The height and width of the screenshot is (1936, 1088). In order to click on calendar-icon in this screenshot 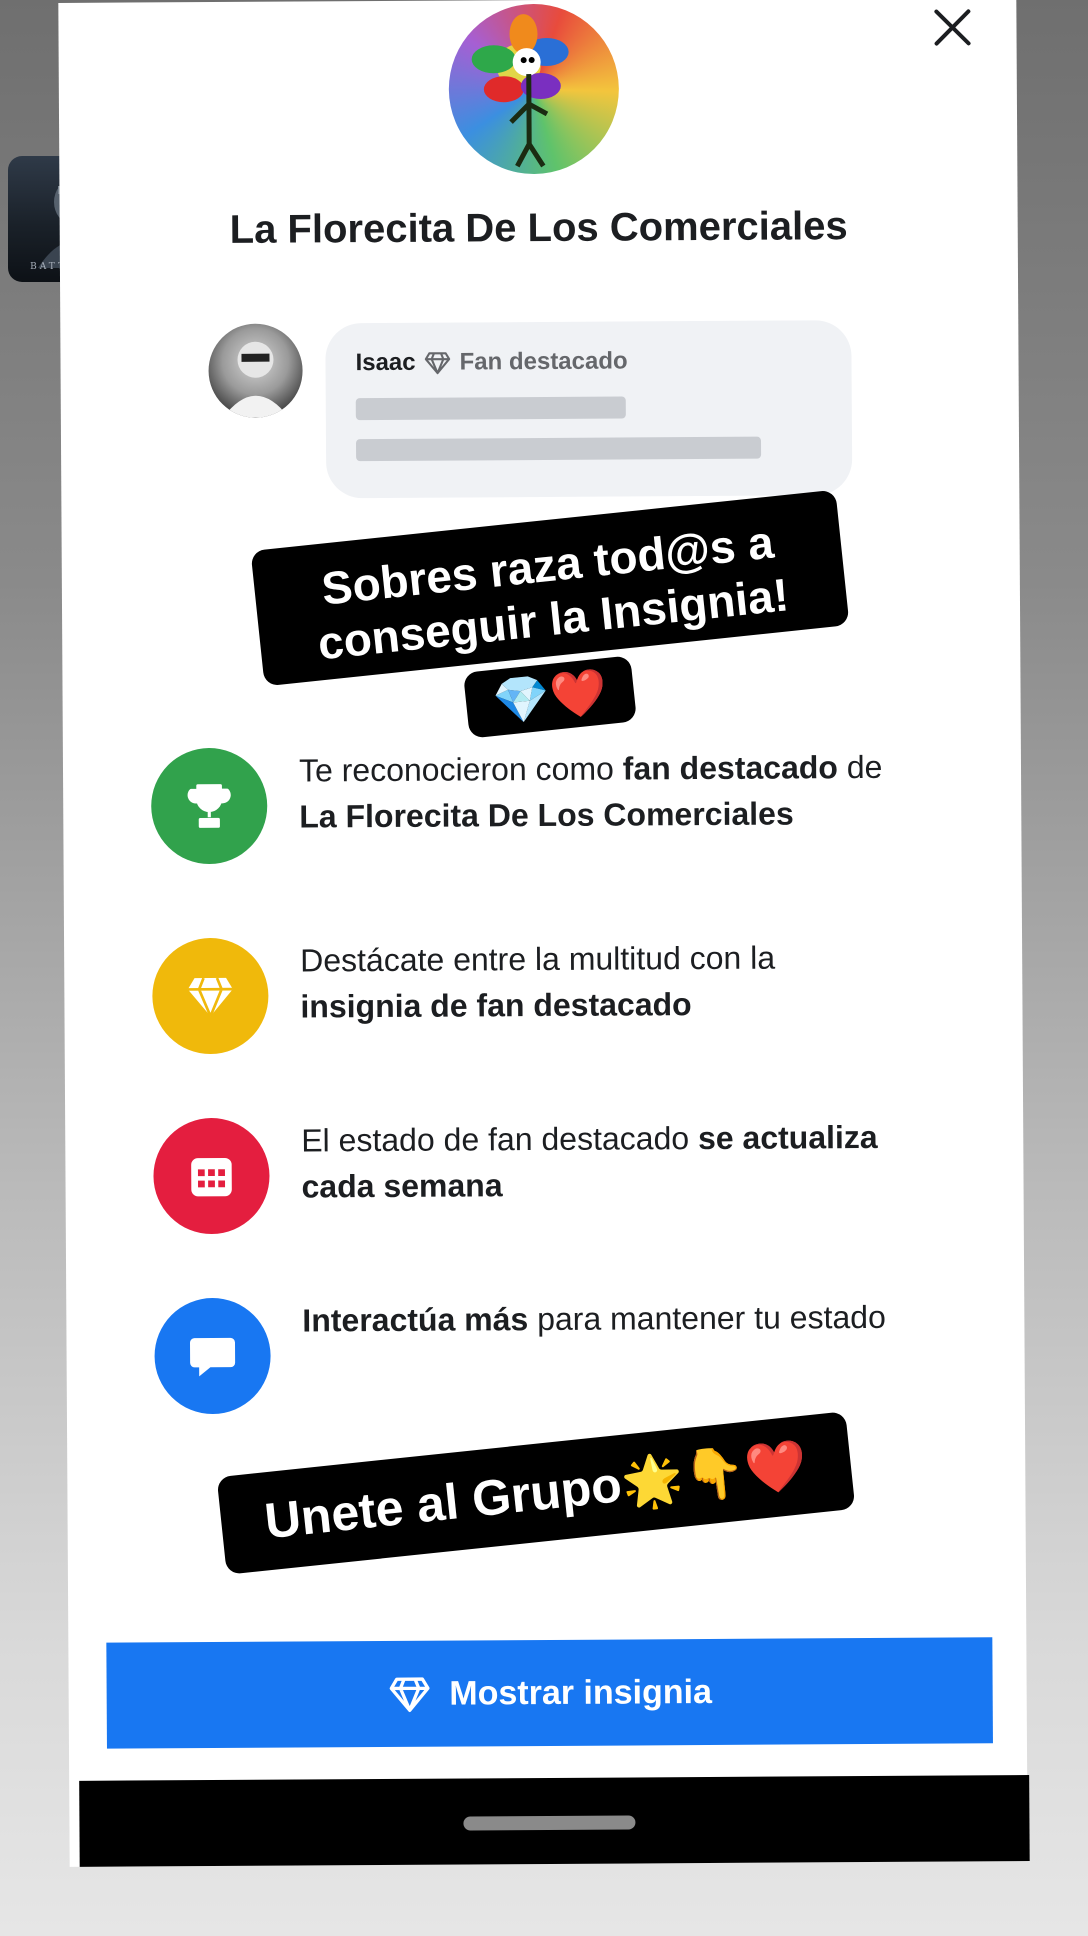, I will do `click(211, 1176)`.